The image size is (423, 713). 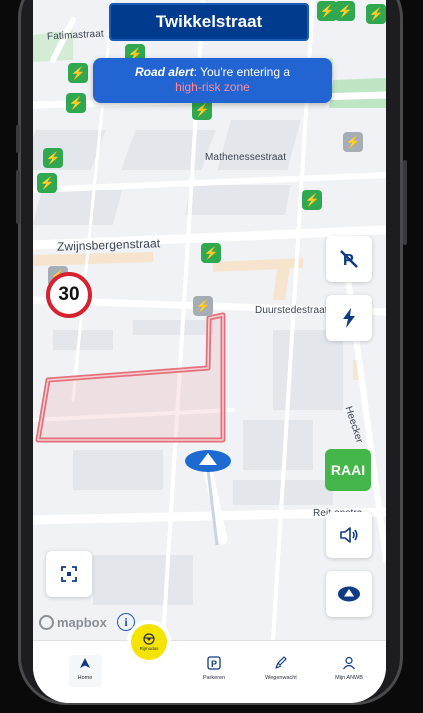 I want to click on bottom-navigation: Home P Parkeren Wegenwacht Mijn ANWB, so click(x=209, y=671).